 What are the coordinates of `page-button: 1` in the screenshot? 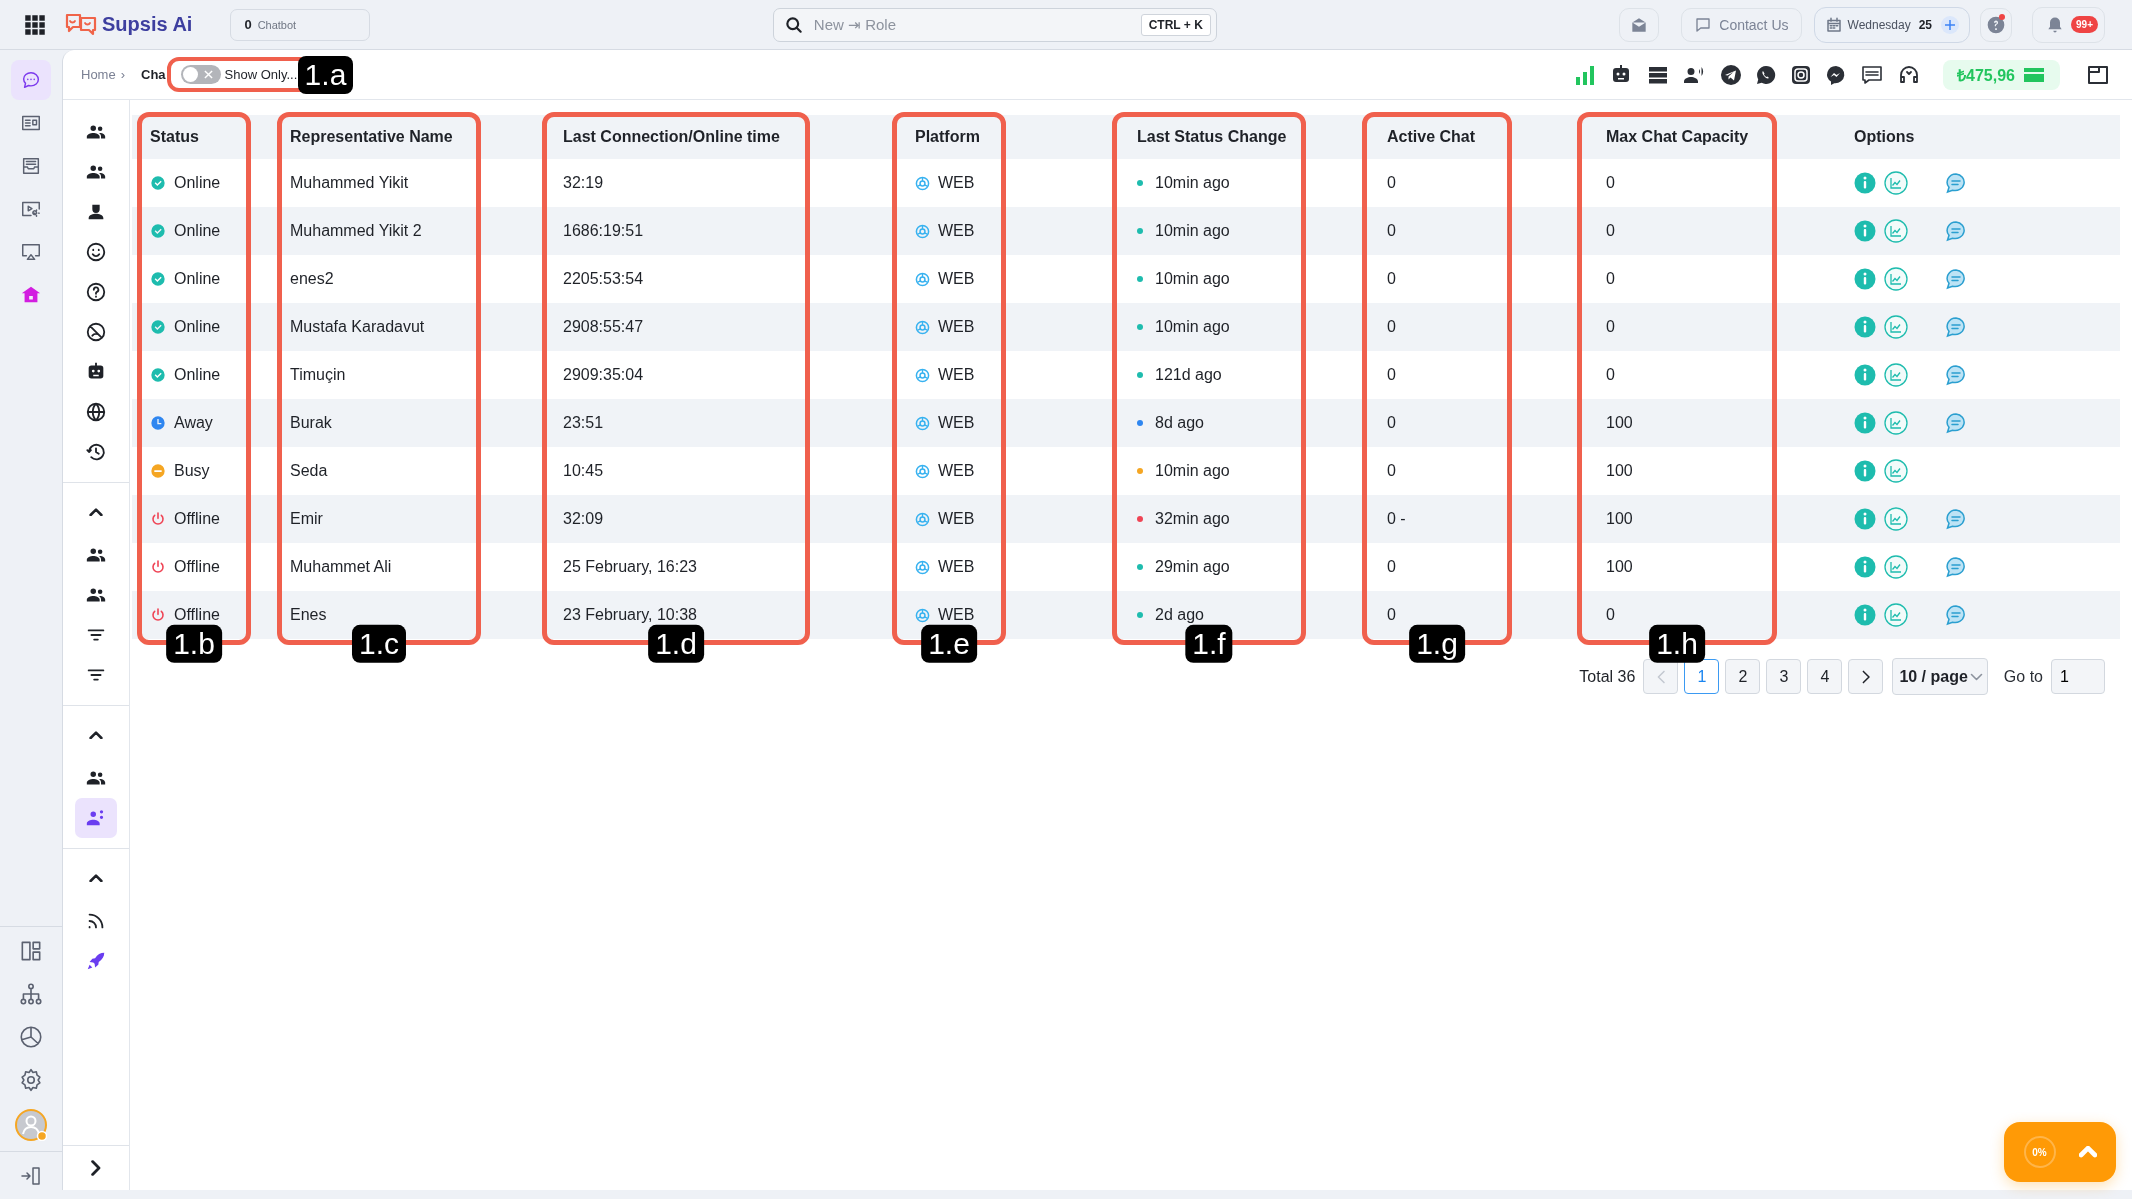 It's located at (1702, 676).